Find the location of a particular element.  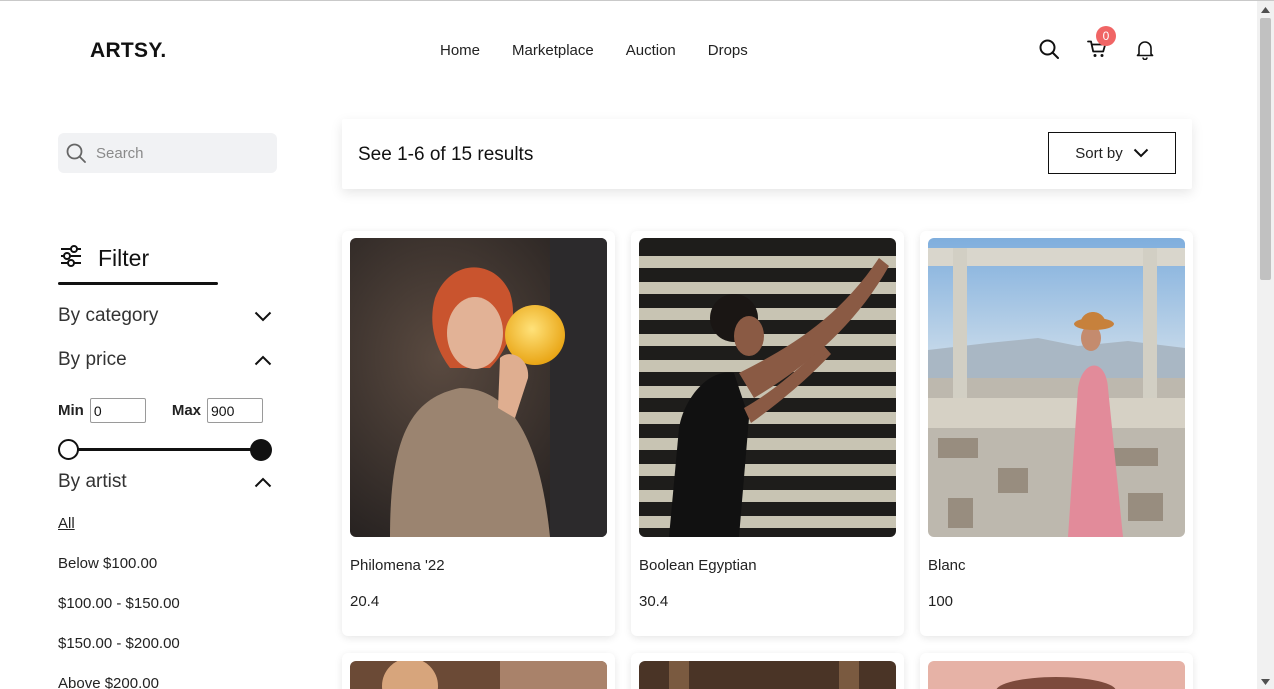

results-bar: See 1-6 of 15 results Sort by is located at coordinates (767, 154).